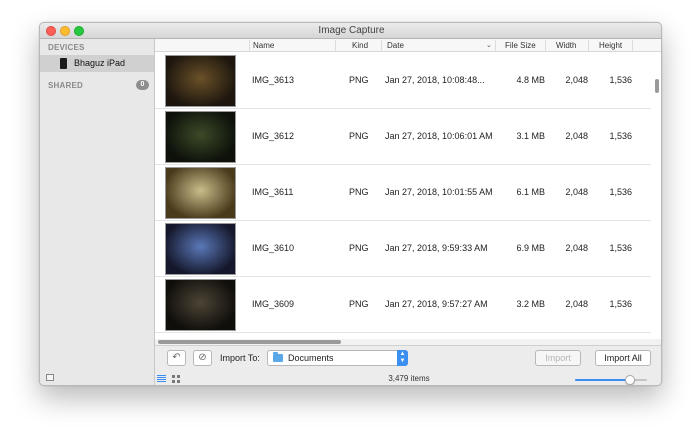 Image resolution: width=700 pixels, height=440 pixels. I want to click on title-bar: Image Capture, so click(350, 31).